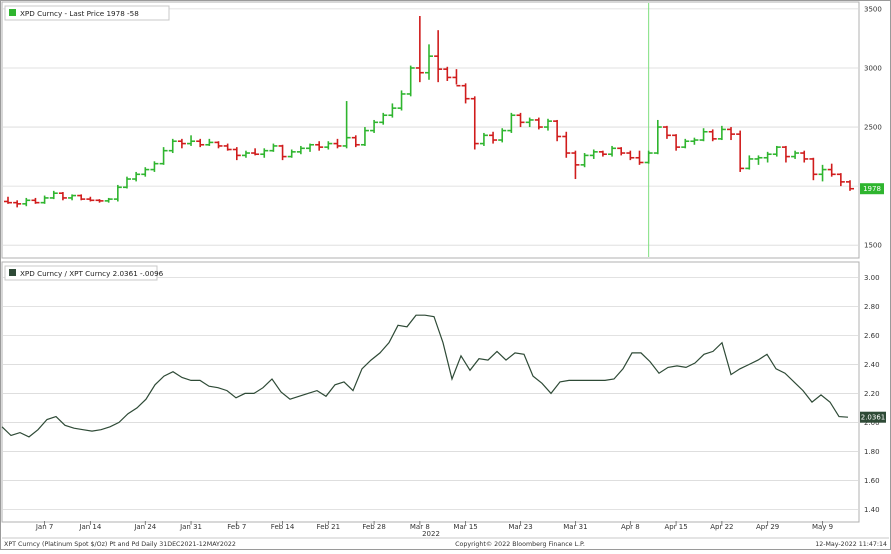 The image size is (891, 554). What do you see at coordinates (283, 527) in the screenshot?
I see `x-tick-label: Feb 14` at bounding box center [283, 527].